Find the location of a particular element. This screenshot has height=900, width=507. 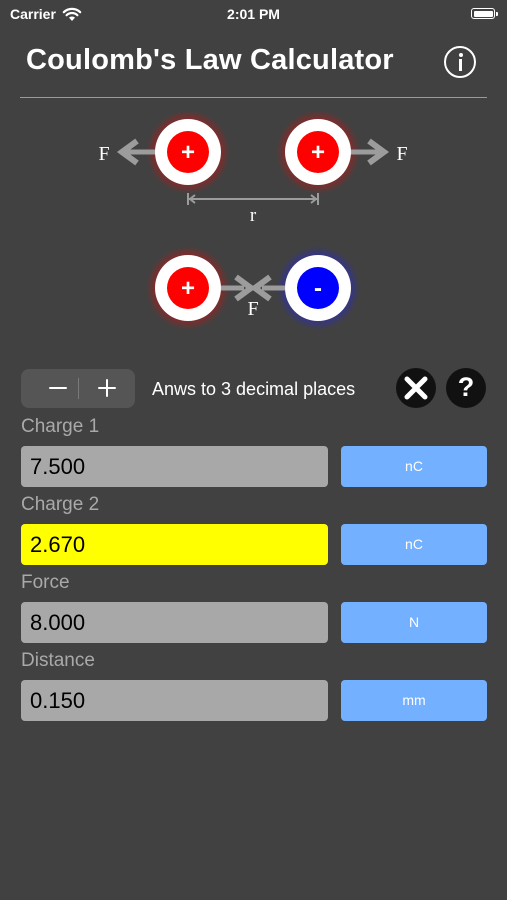

repel-diagram: F F + + r is located at coordinates (253, 168).